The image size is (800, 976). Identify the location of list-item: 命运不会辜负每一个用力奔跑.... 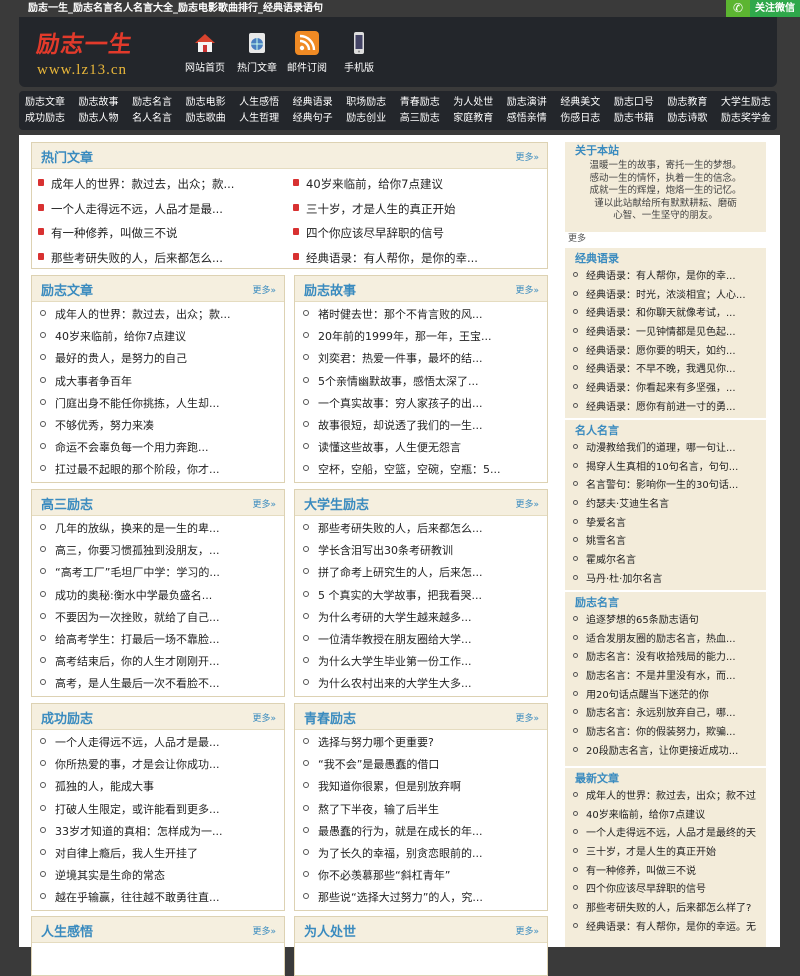
(162, 448).